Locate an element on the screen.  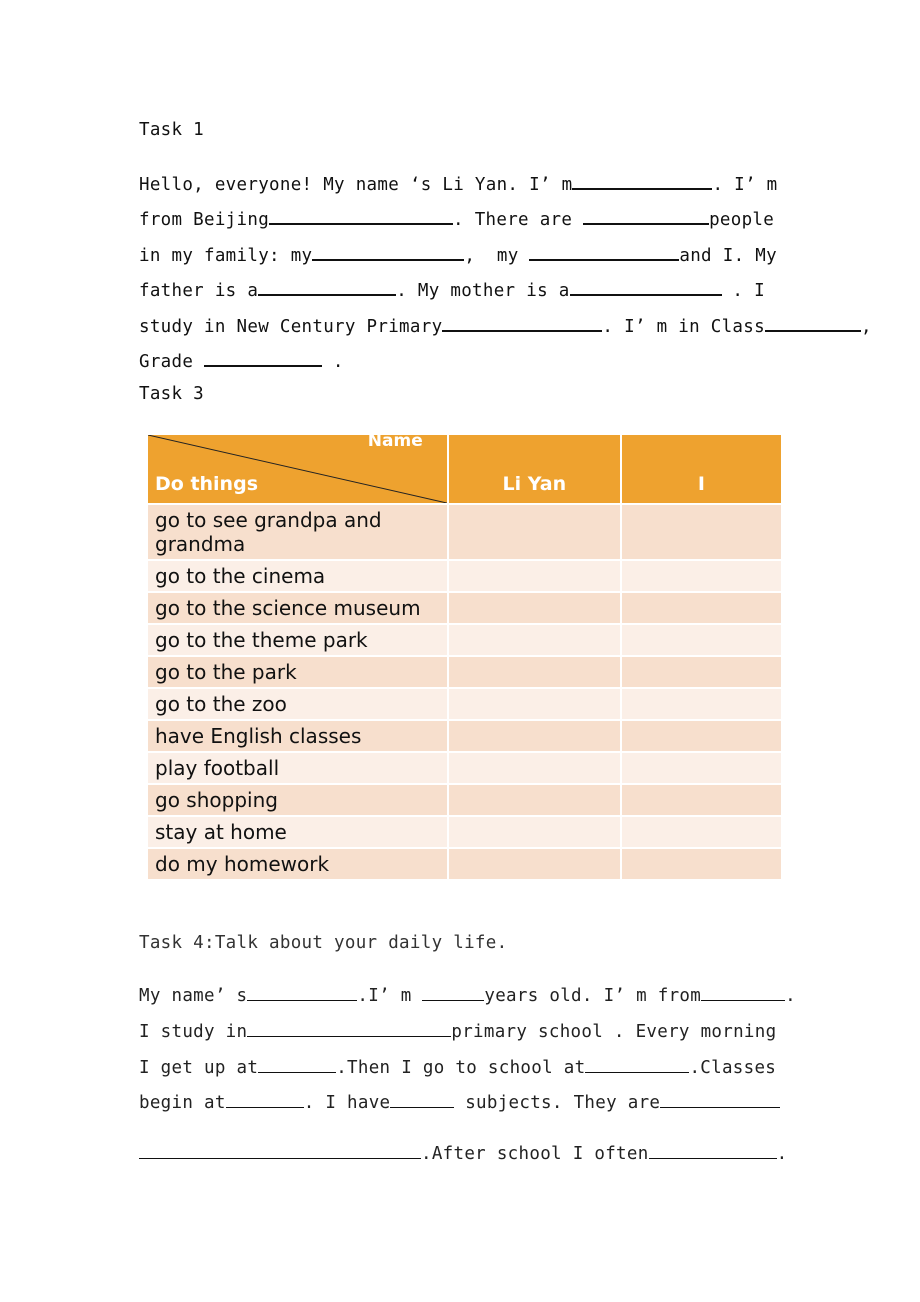
text: . I have is located at coordinates (347, 1103).